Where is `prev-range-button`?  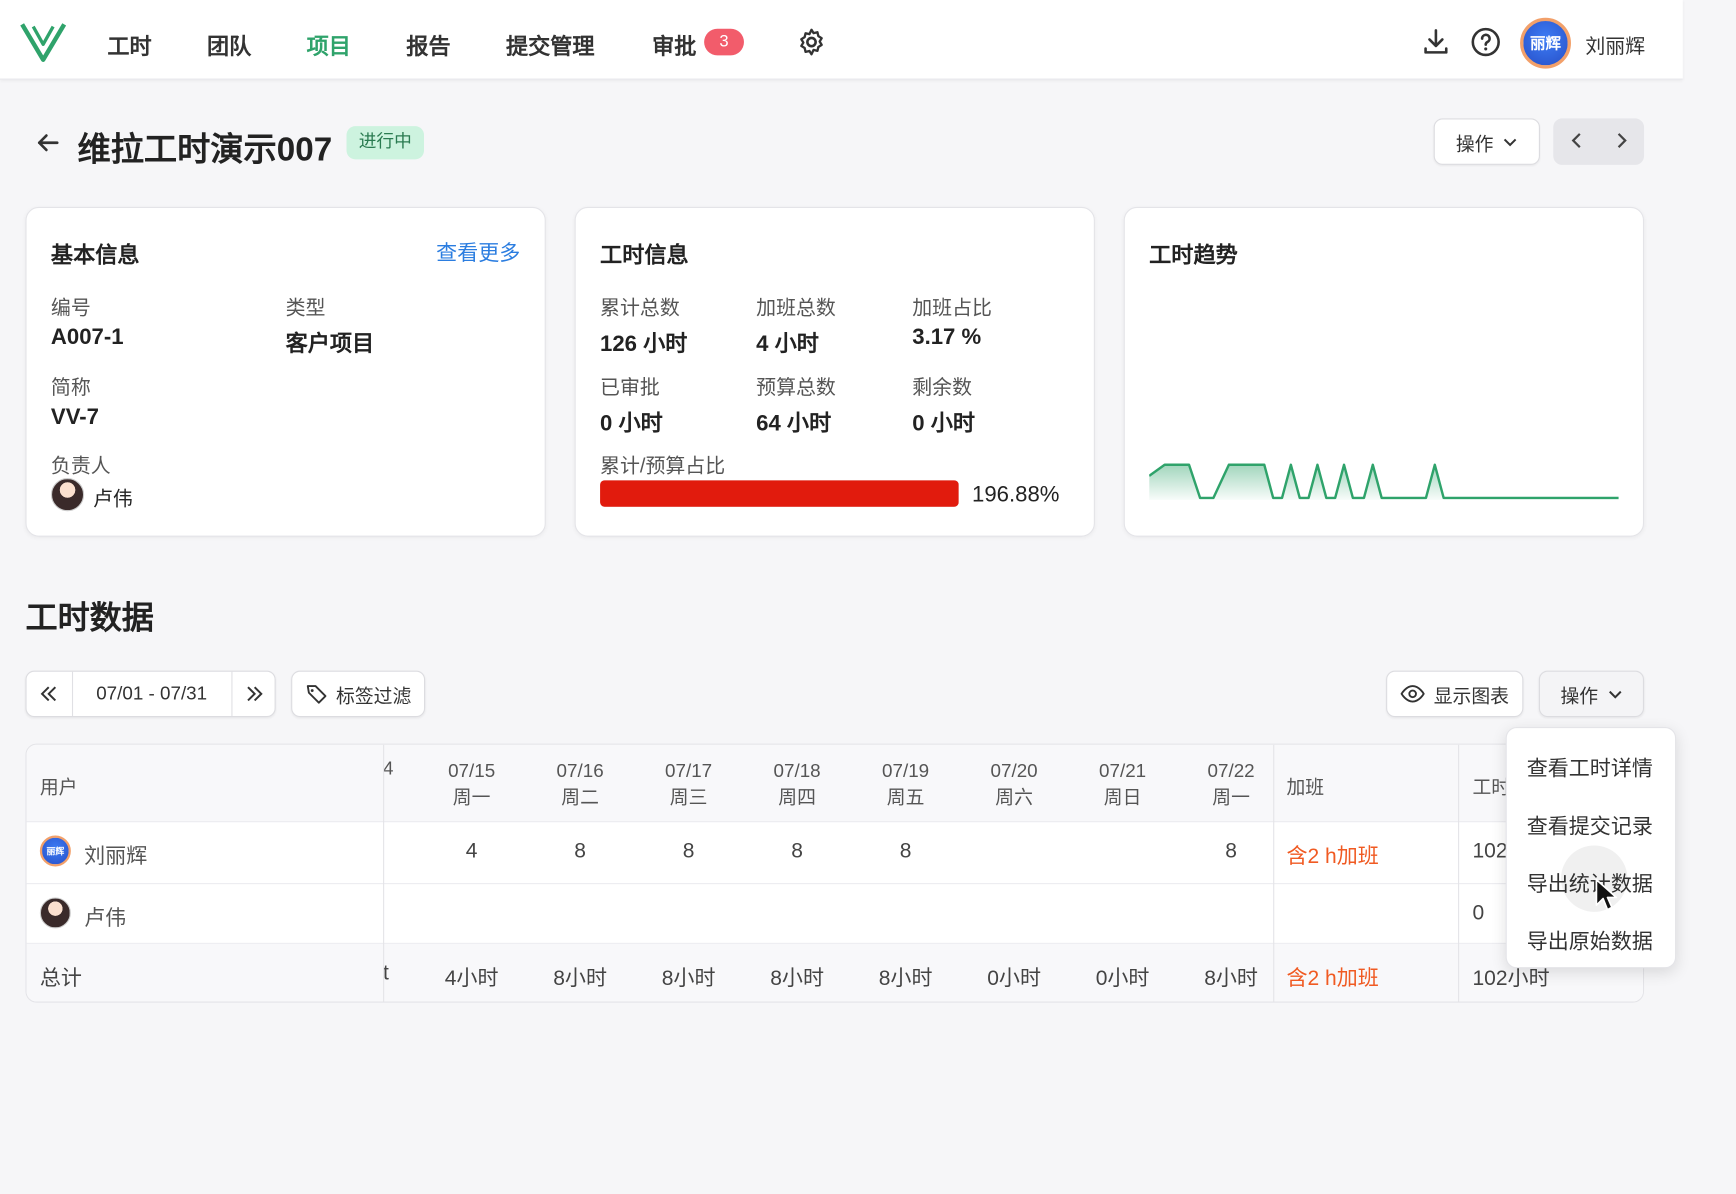 prev-range-button is located at coordinates (49, 694).